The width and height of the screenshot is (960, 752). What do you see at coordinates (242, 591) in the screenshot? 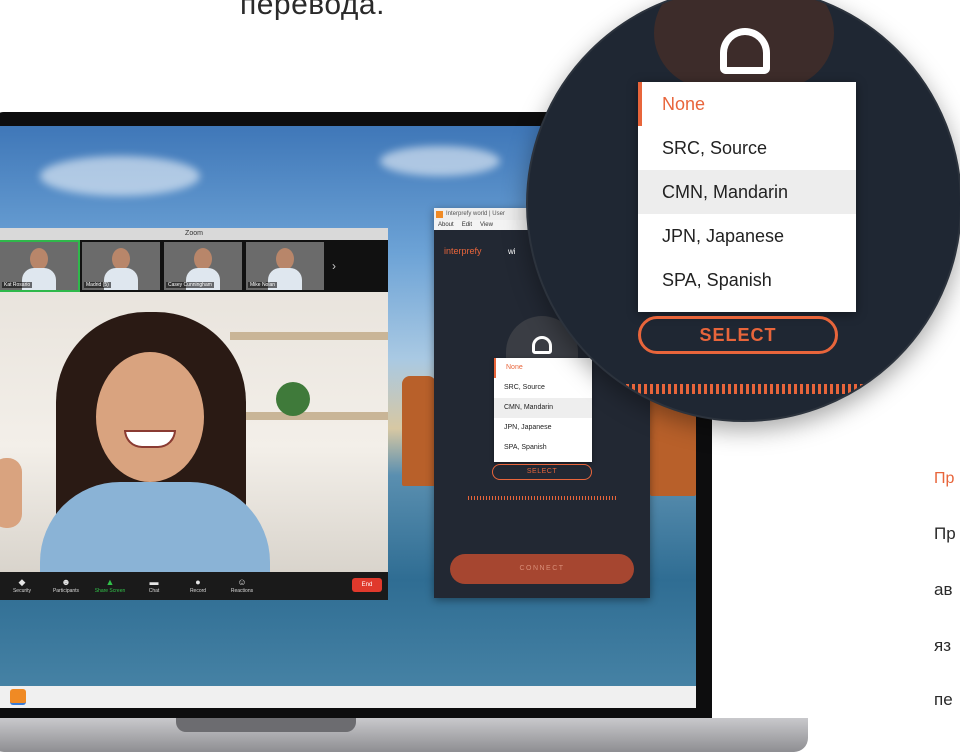
I see `tool-label: Reactions` at bounding box center [242, 591].